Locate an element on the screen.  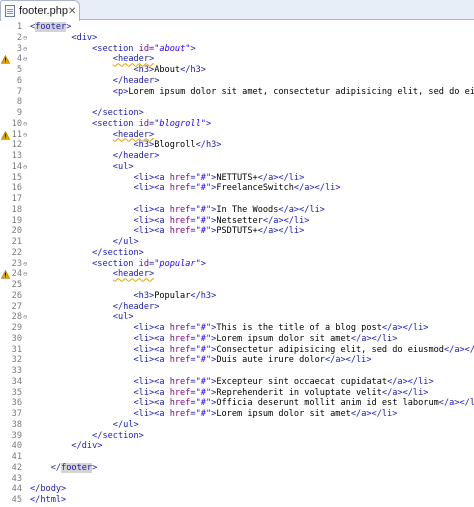
code-line: 2 ⊖ <div> is located at coordinates (237, 38).